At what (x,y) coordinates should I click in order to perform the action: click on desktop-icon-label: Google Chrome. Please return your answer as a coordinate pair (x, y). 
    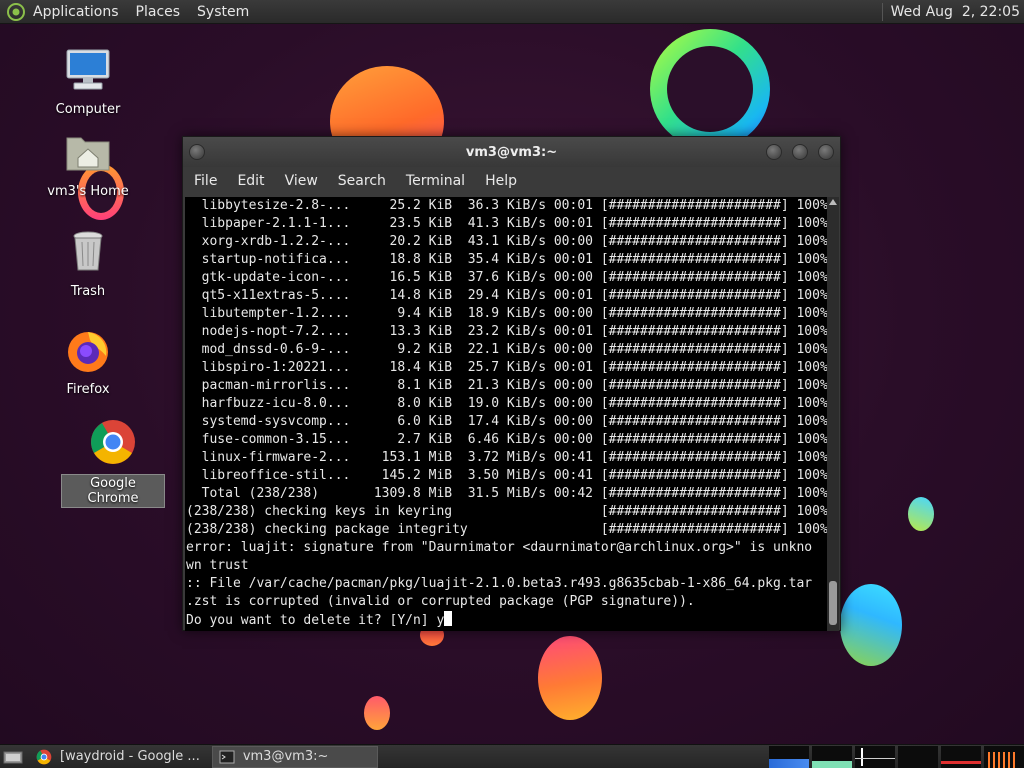
    Looking at the image, I should click on (113, 491).